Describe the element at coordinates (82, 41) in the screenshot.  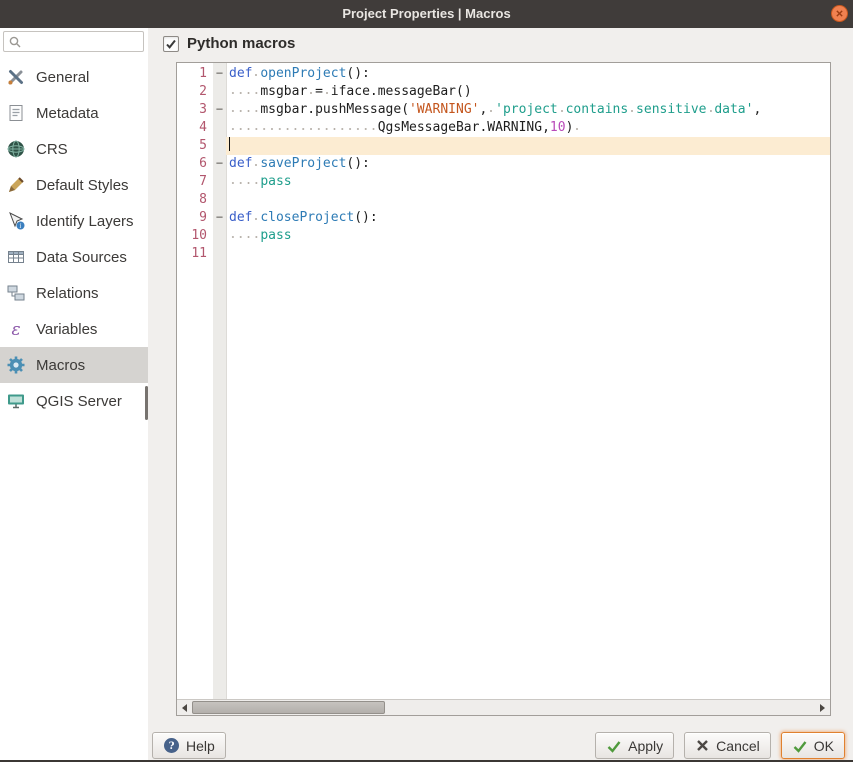
I see `search-input` at that location.